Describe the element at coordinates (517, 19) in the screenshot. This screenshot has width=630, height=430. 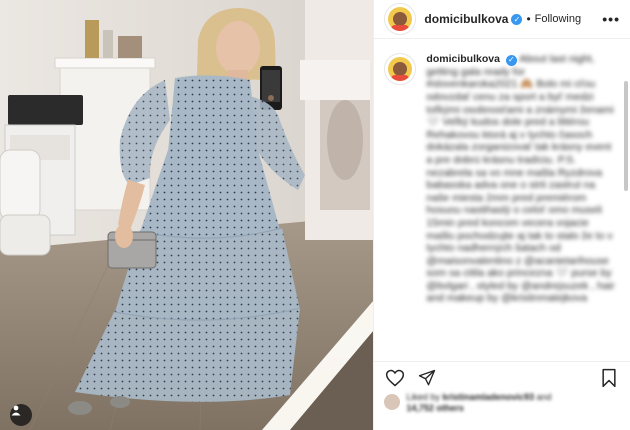
I see `verified-badge-icon: ✓` at that location.